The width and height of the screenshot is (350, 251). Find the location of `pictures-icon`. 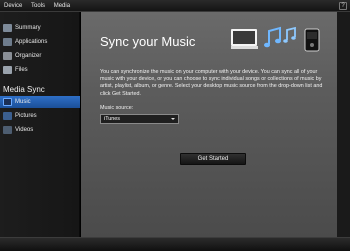

pictures-icon is located at coordinates (7, 116).